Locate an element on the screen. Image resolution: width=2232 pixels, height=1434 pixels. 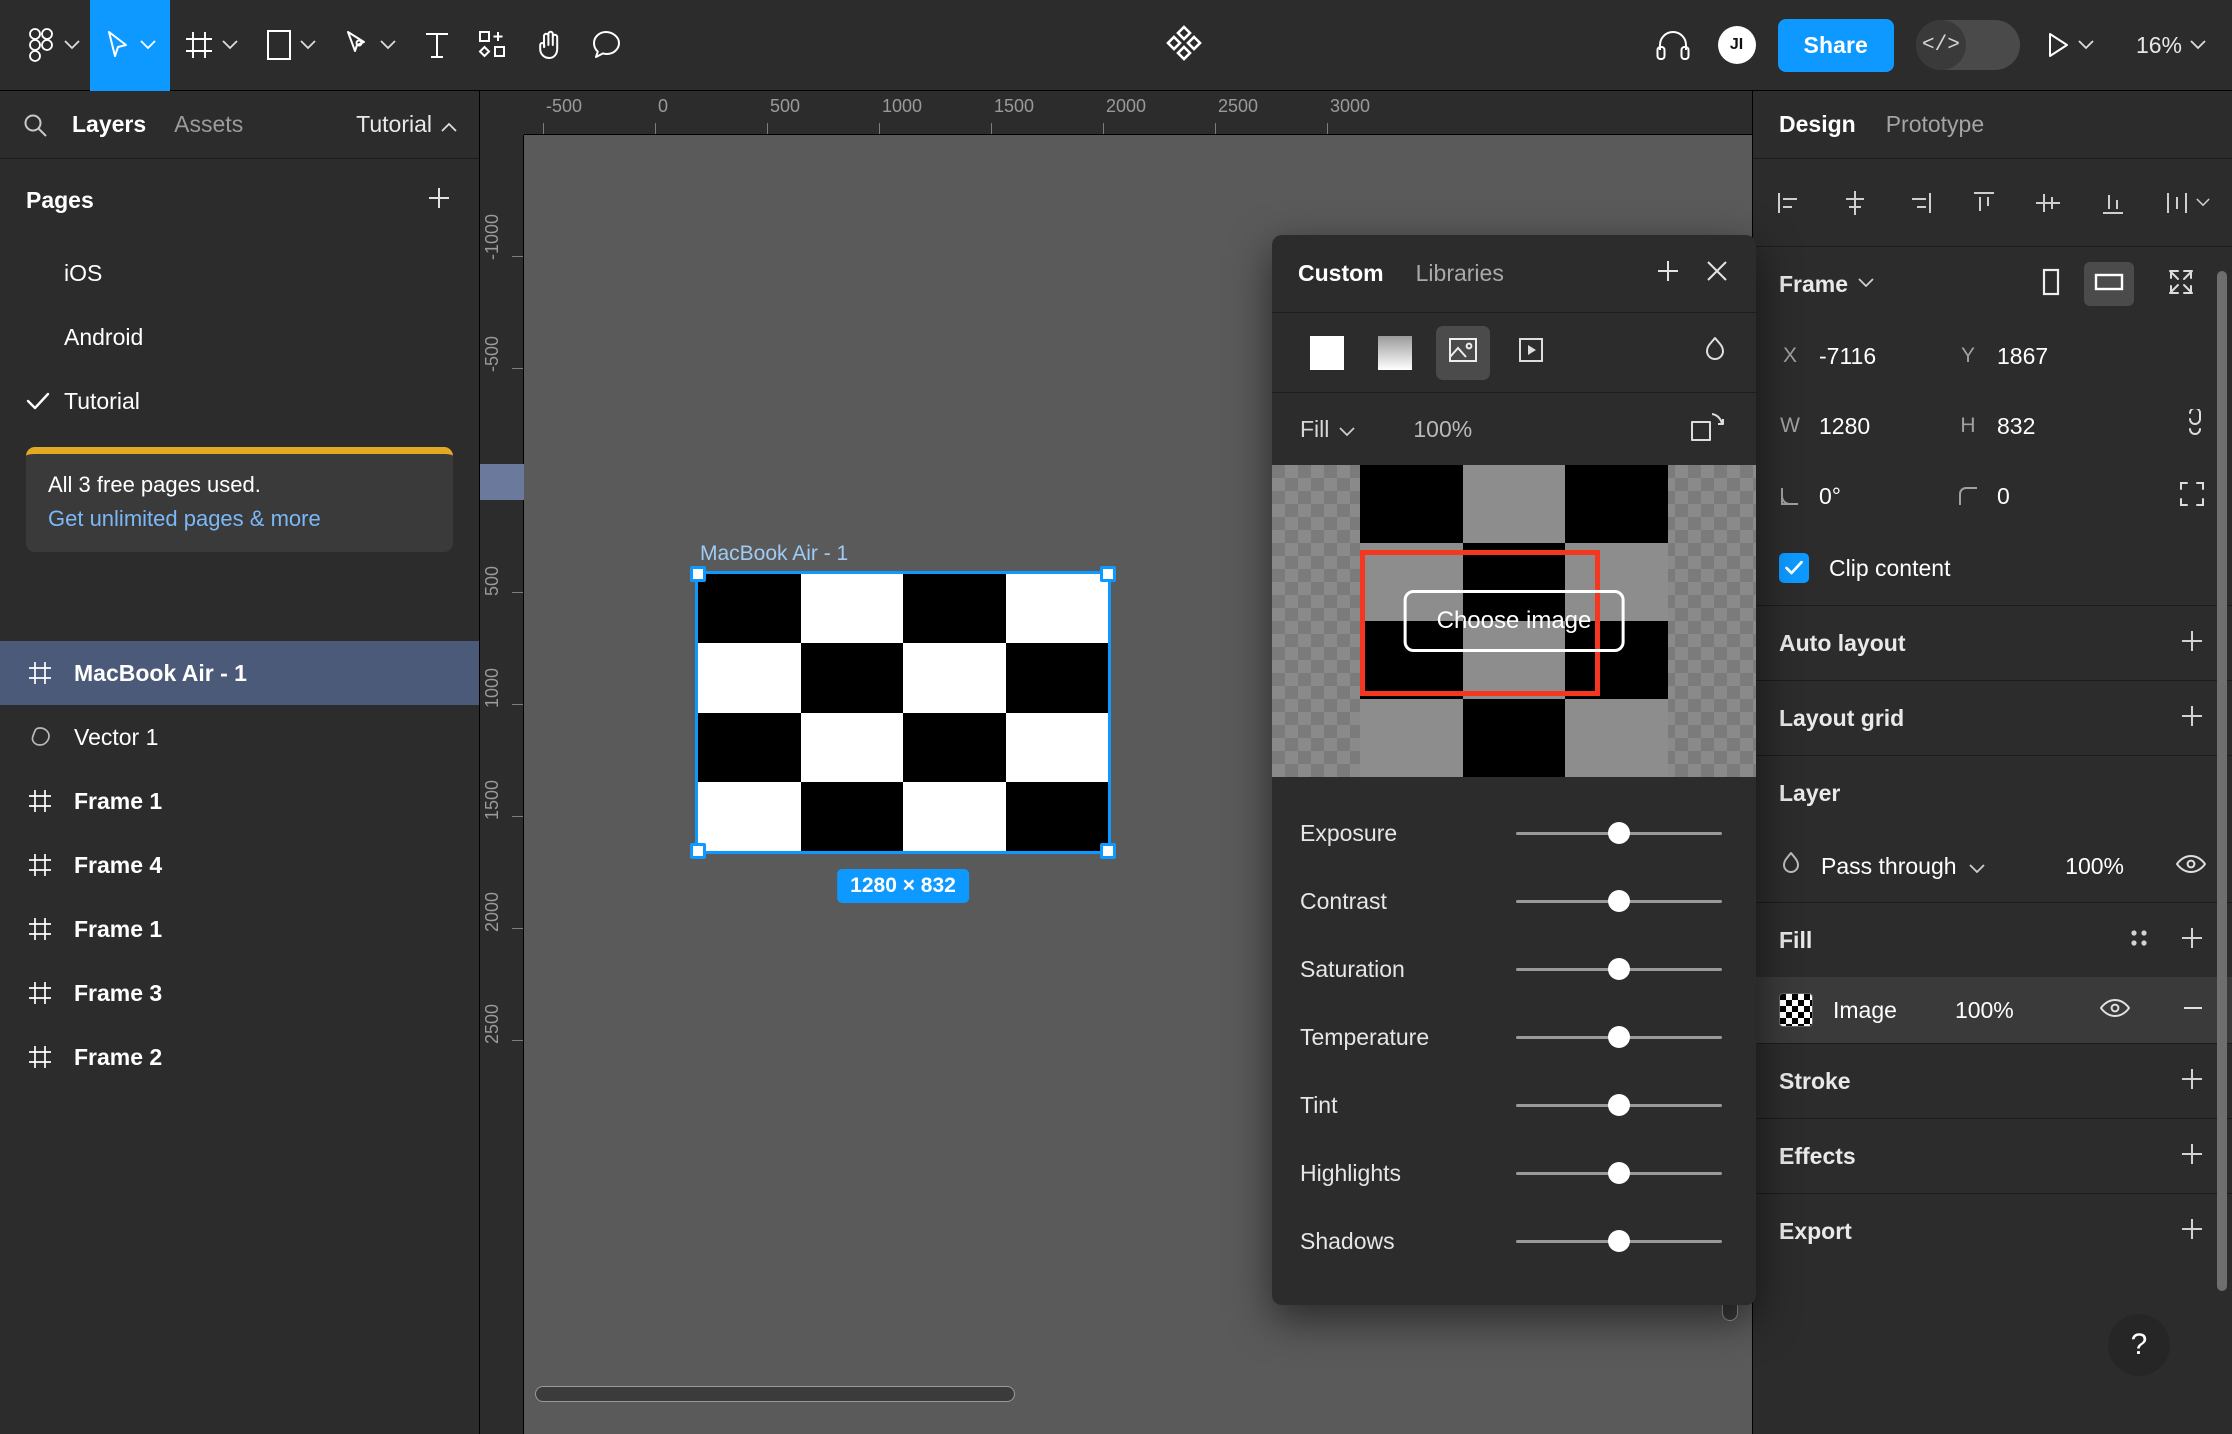
tab-design: Design is located at coordinates (1817, 124).